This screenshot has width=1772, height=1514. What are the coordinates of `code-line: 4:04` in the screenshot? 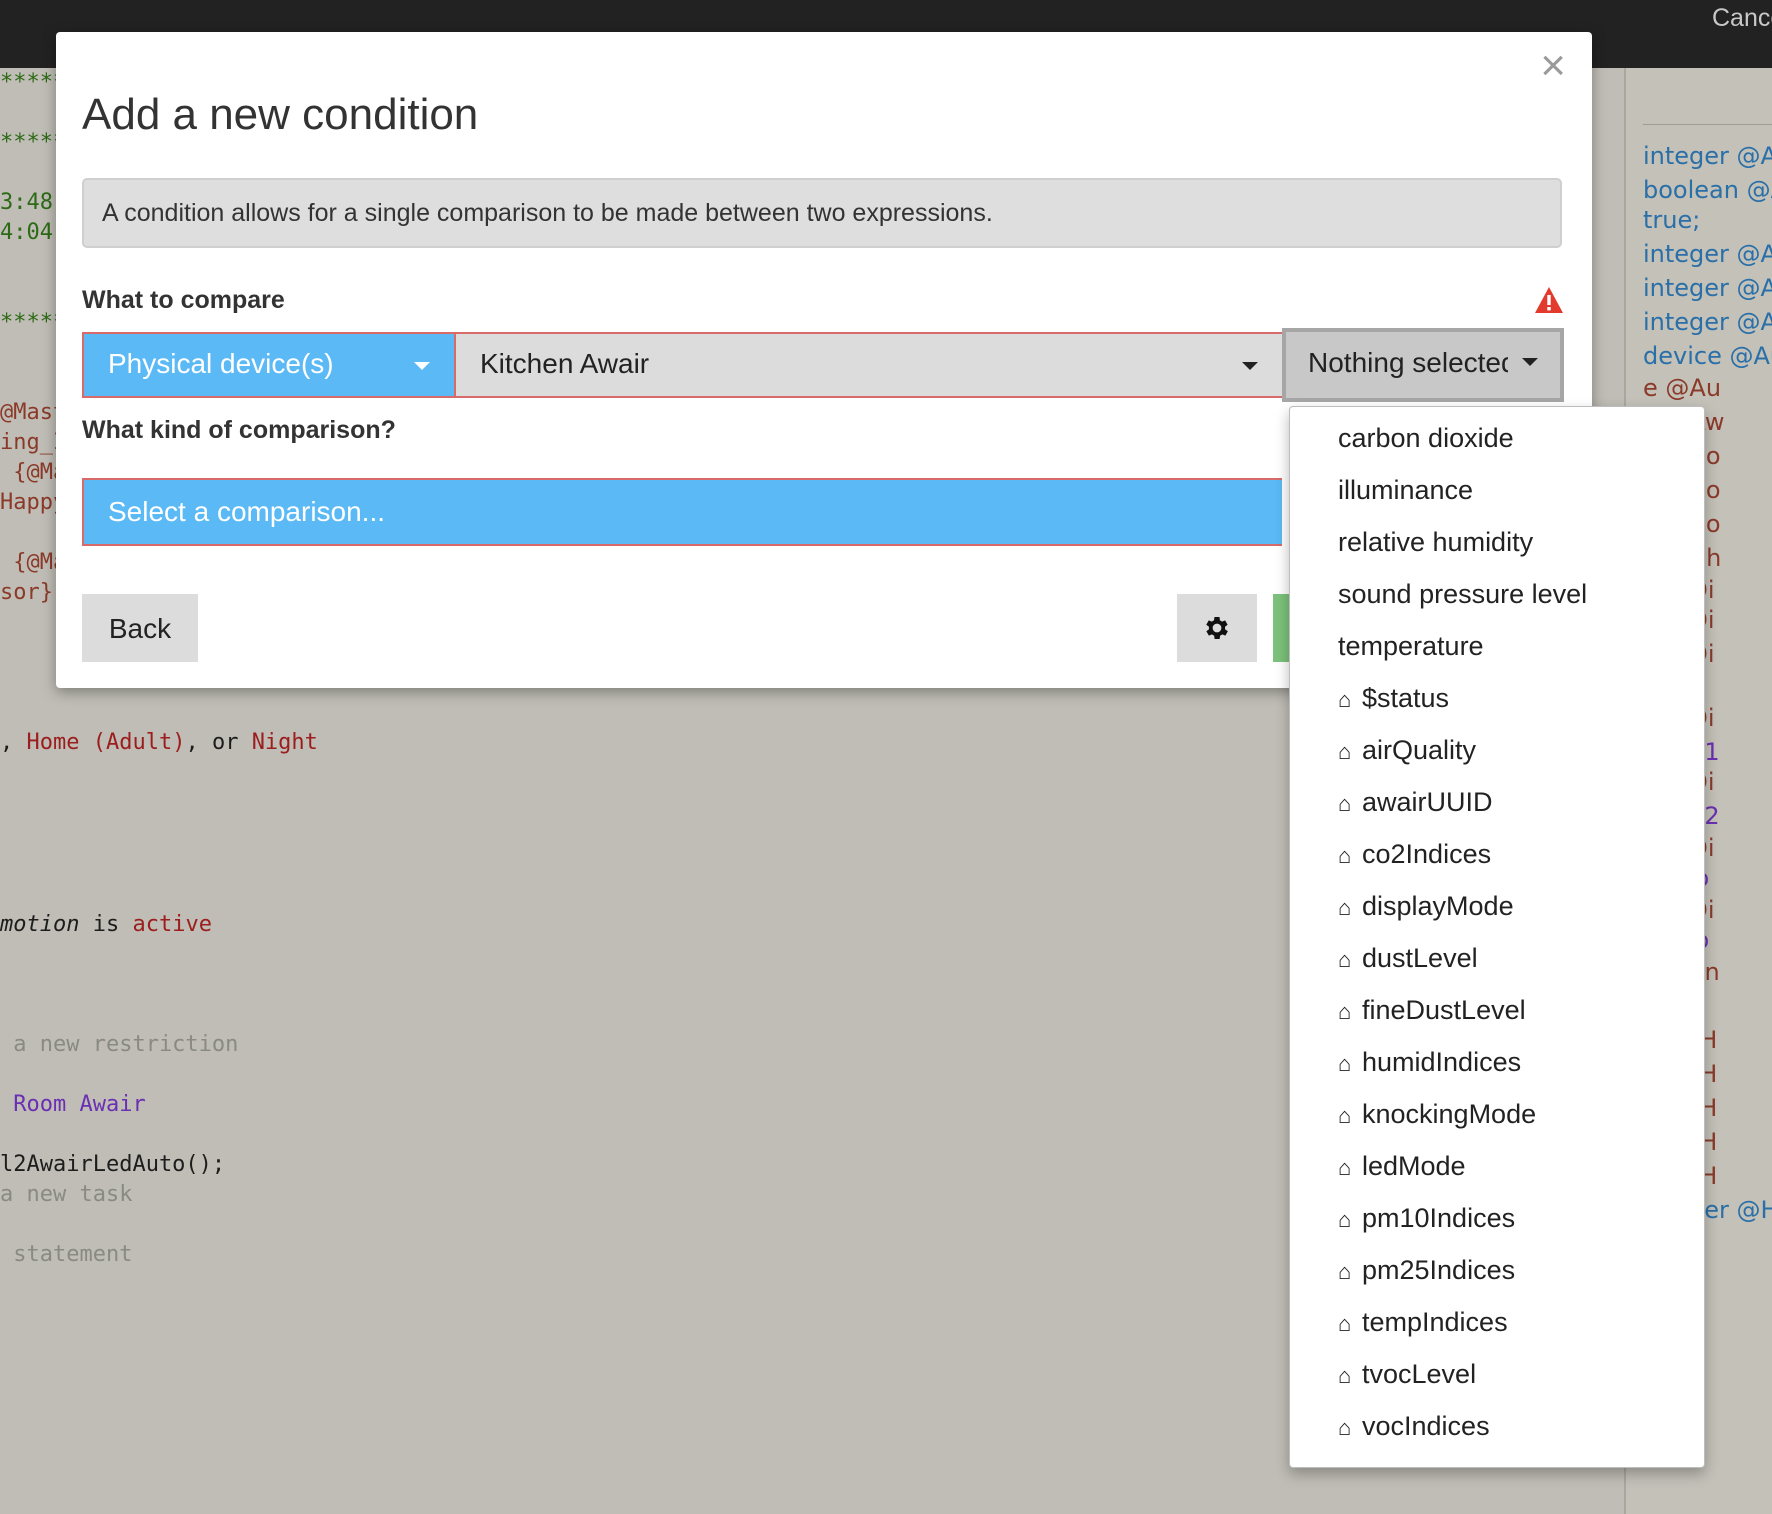 It's located at (26, 232).